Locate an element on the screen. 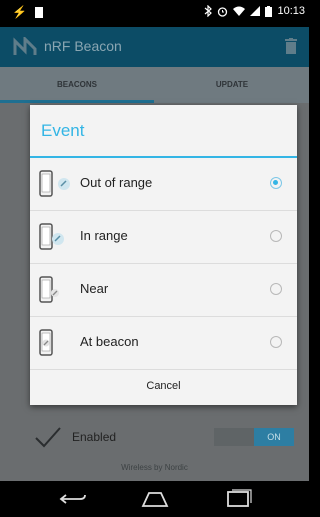 This screenshot has width=320, height=517. option-near: Near is located at coordinates (163, 290).